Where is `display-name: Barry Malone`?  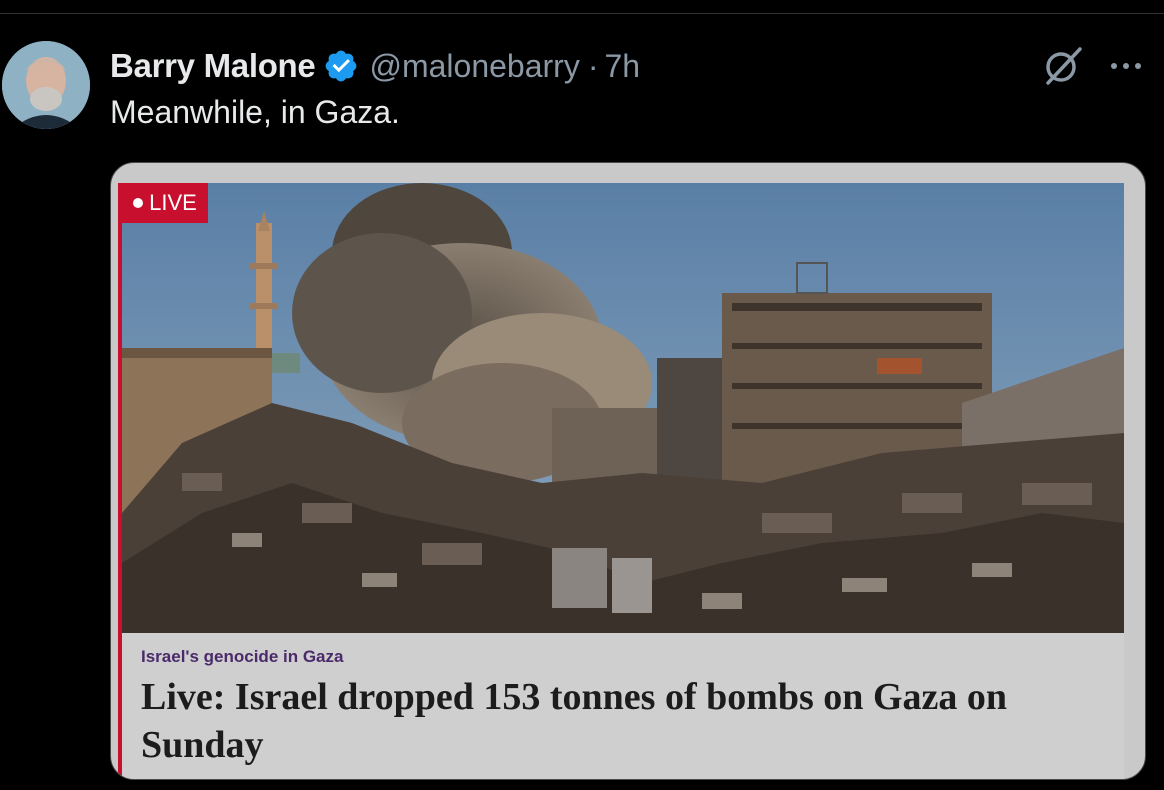
display-name: Barry Malone is located at coordinates (213, 66).